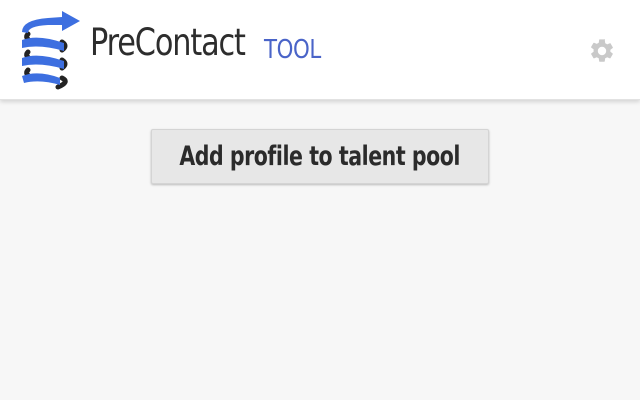  I want to click on logo-wordmark: PreContact TOOL, so click(205, 42).